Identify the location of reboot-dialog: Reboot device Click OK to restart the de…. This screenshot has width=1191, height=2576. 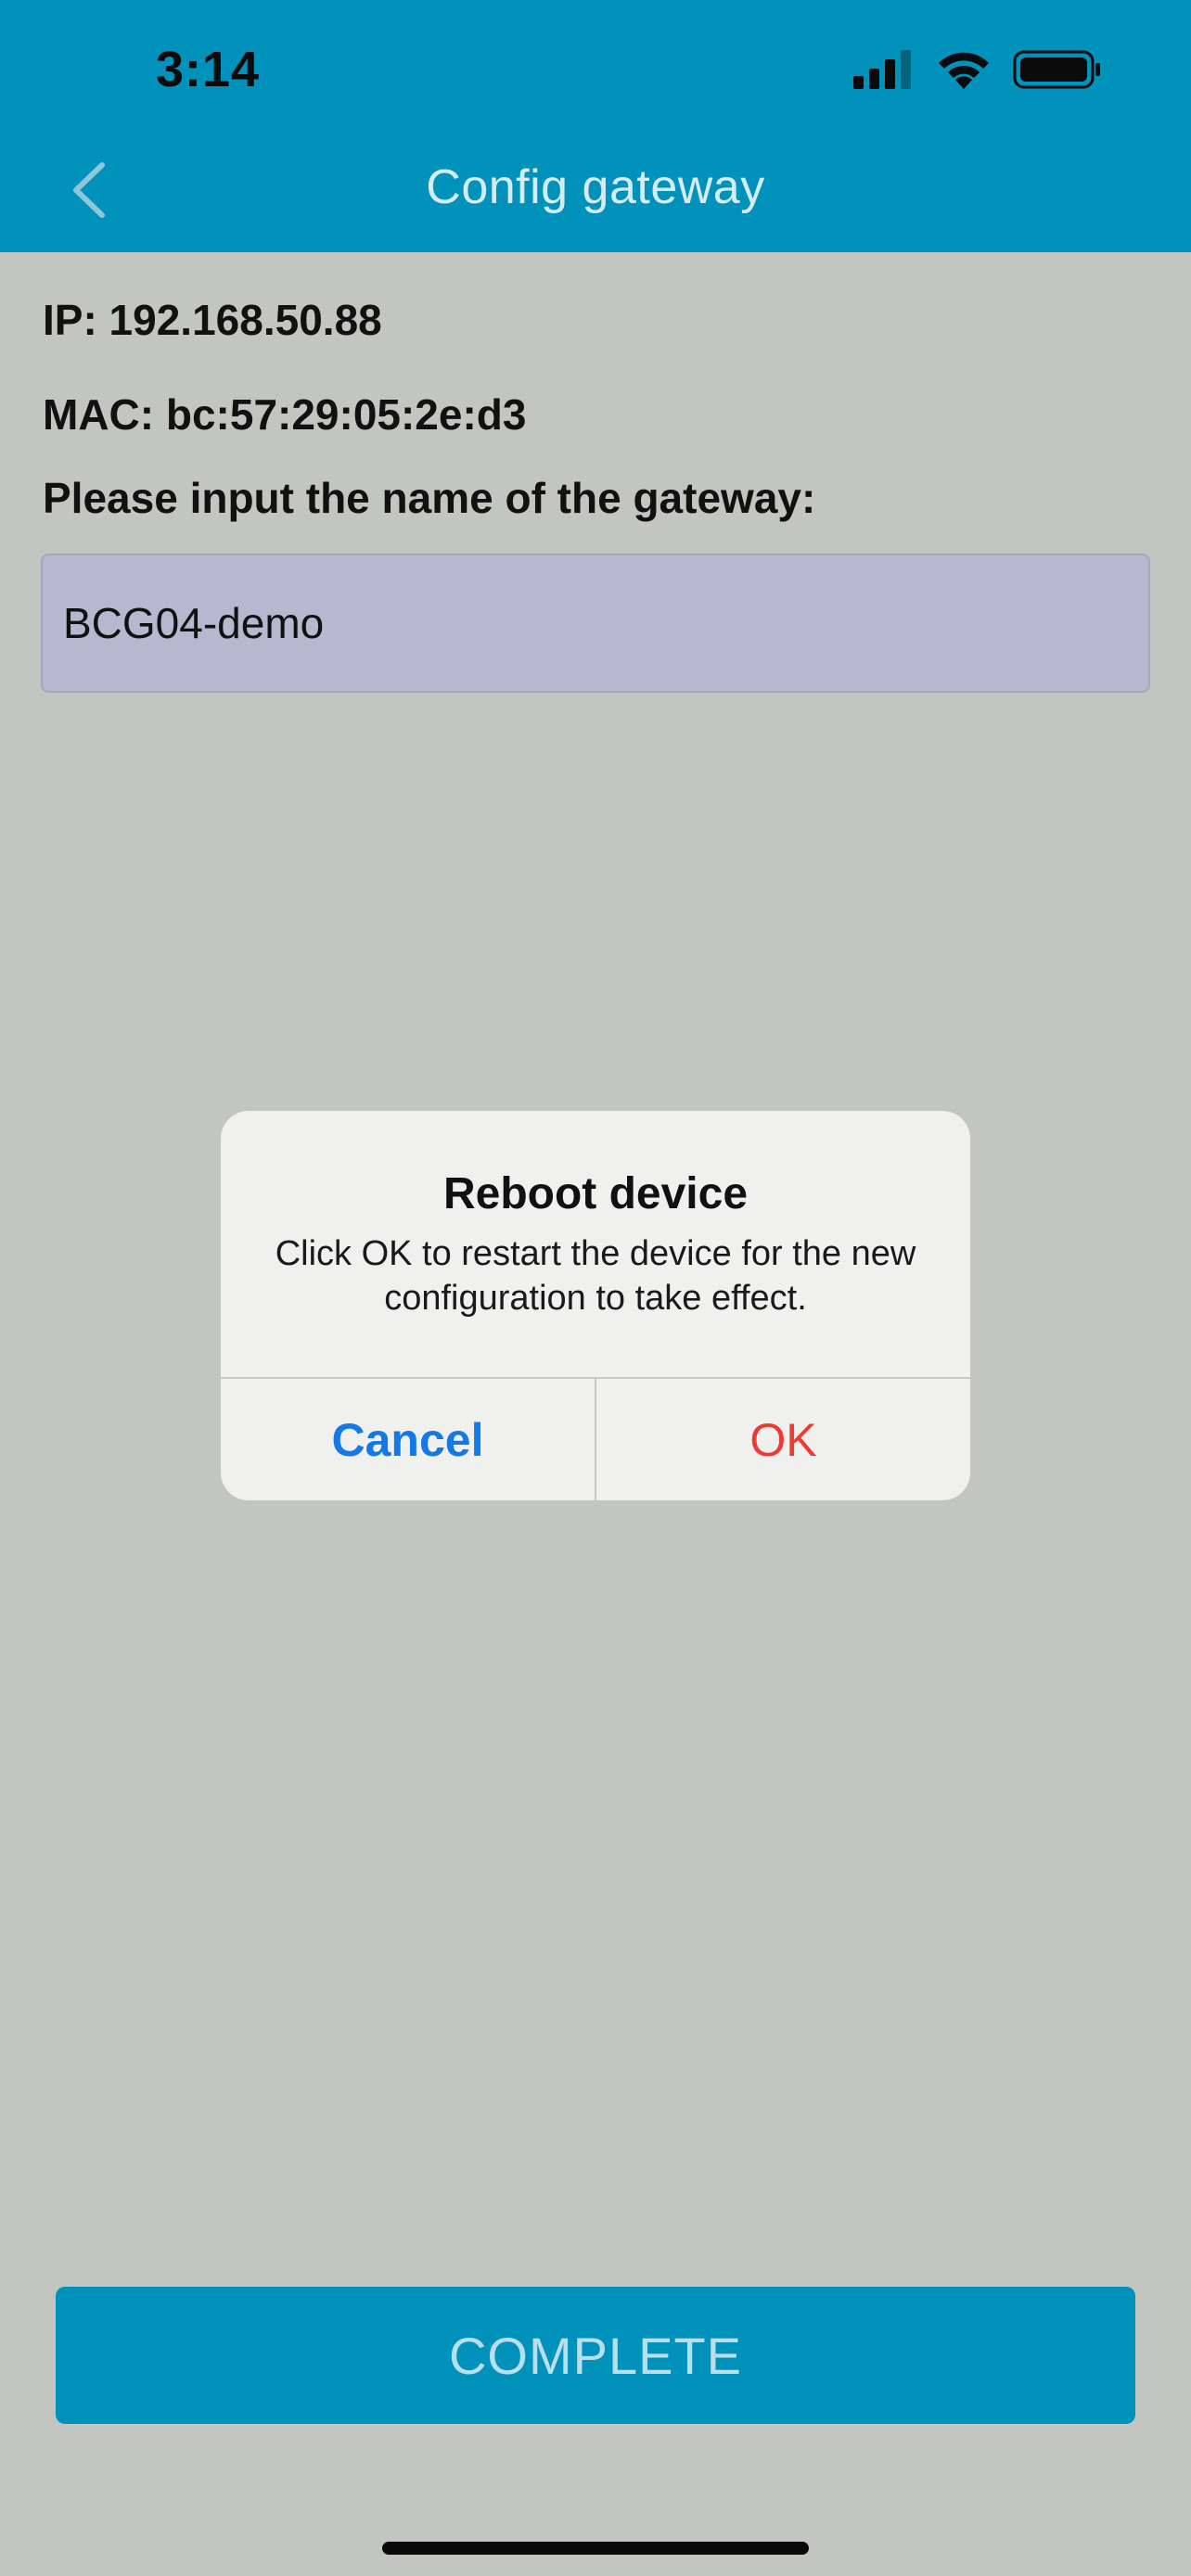
(595, 1305).